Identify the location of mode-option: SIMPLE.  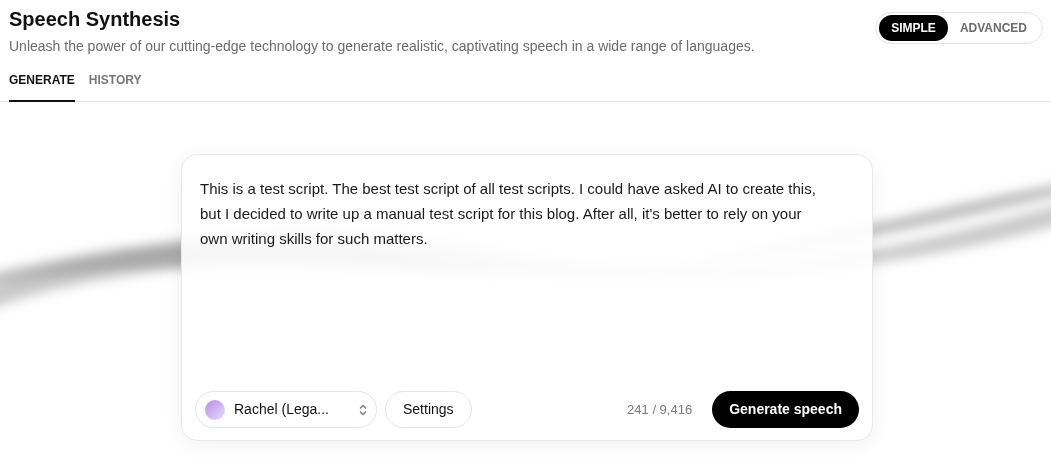
(913, 28).